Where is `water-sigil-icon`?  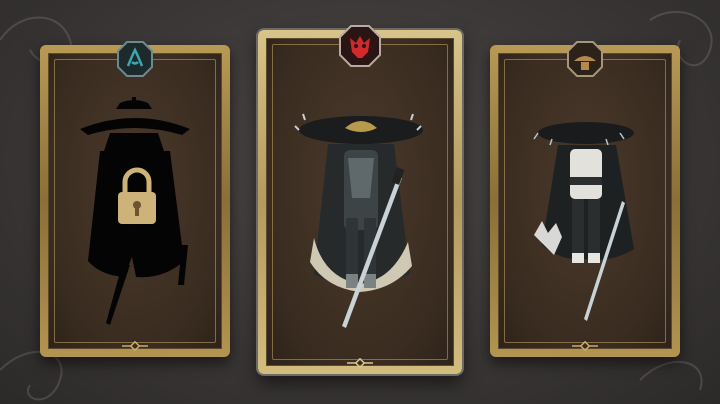 water-sigil-icon is located at coordinates (135, 59).